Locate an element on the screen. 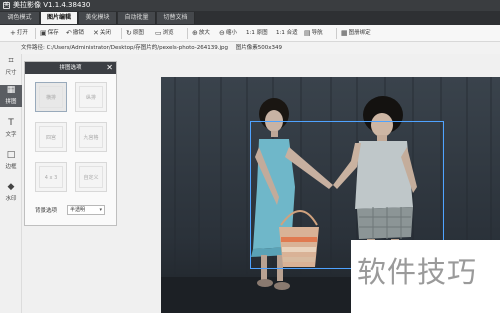  sidebar-item-text: T 文字 is located at coordinates (11, 129).